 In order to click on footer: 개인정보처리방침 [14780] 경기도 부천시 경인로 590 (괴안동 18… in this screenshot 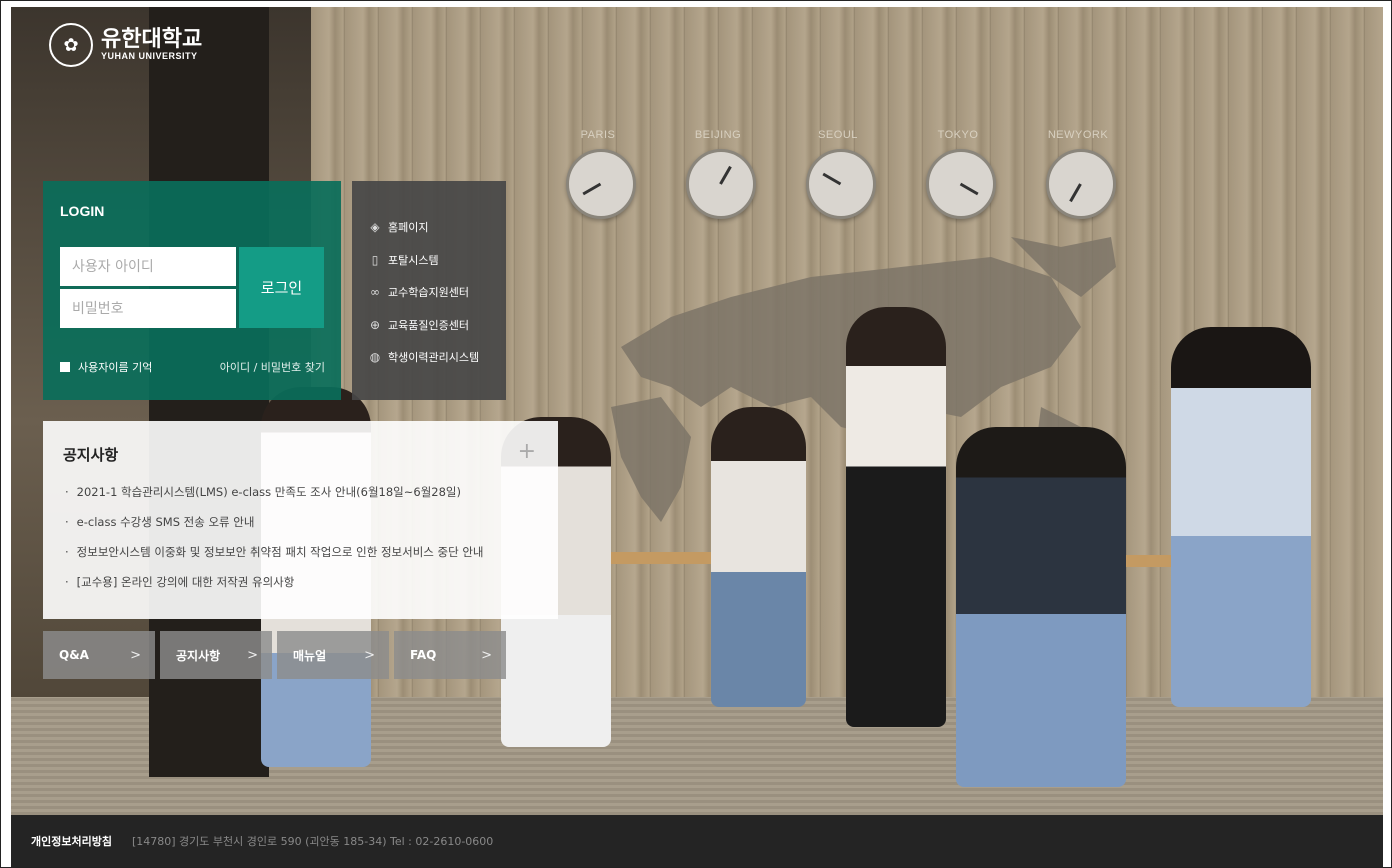, I will do `click(697, 841)`.